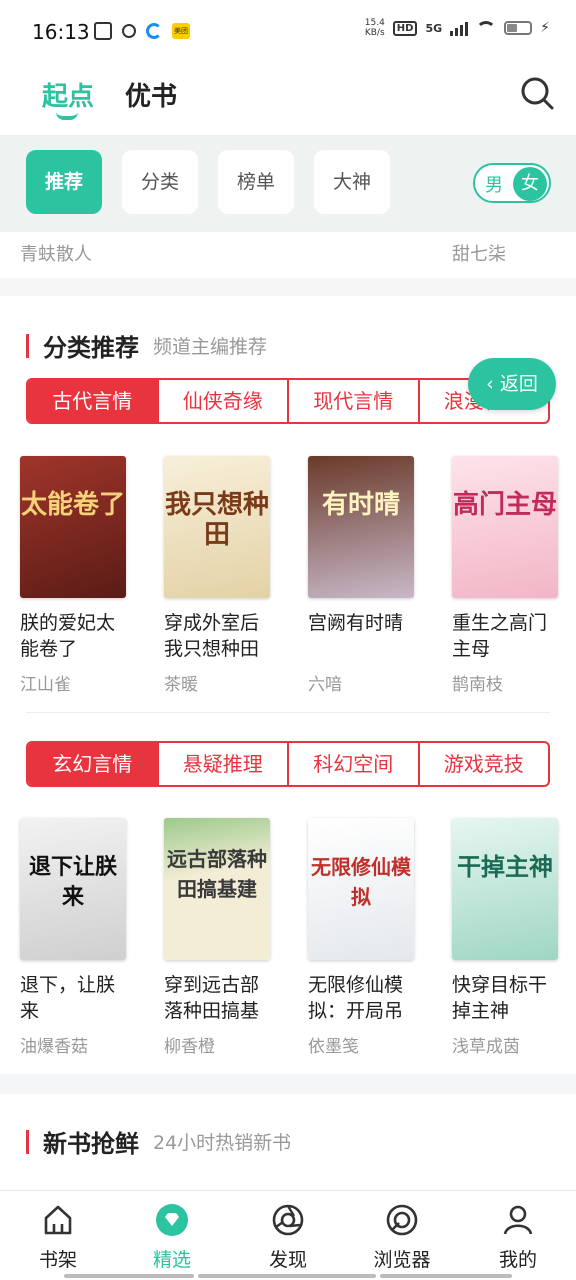  What do you see at coordinates (288, 255) in the screenshot?
I see `previous-book-row: 青蚨散人 甜七柒` at bounding box center [288, 255].